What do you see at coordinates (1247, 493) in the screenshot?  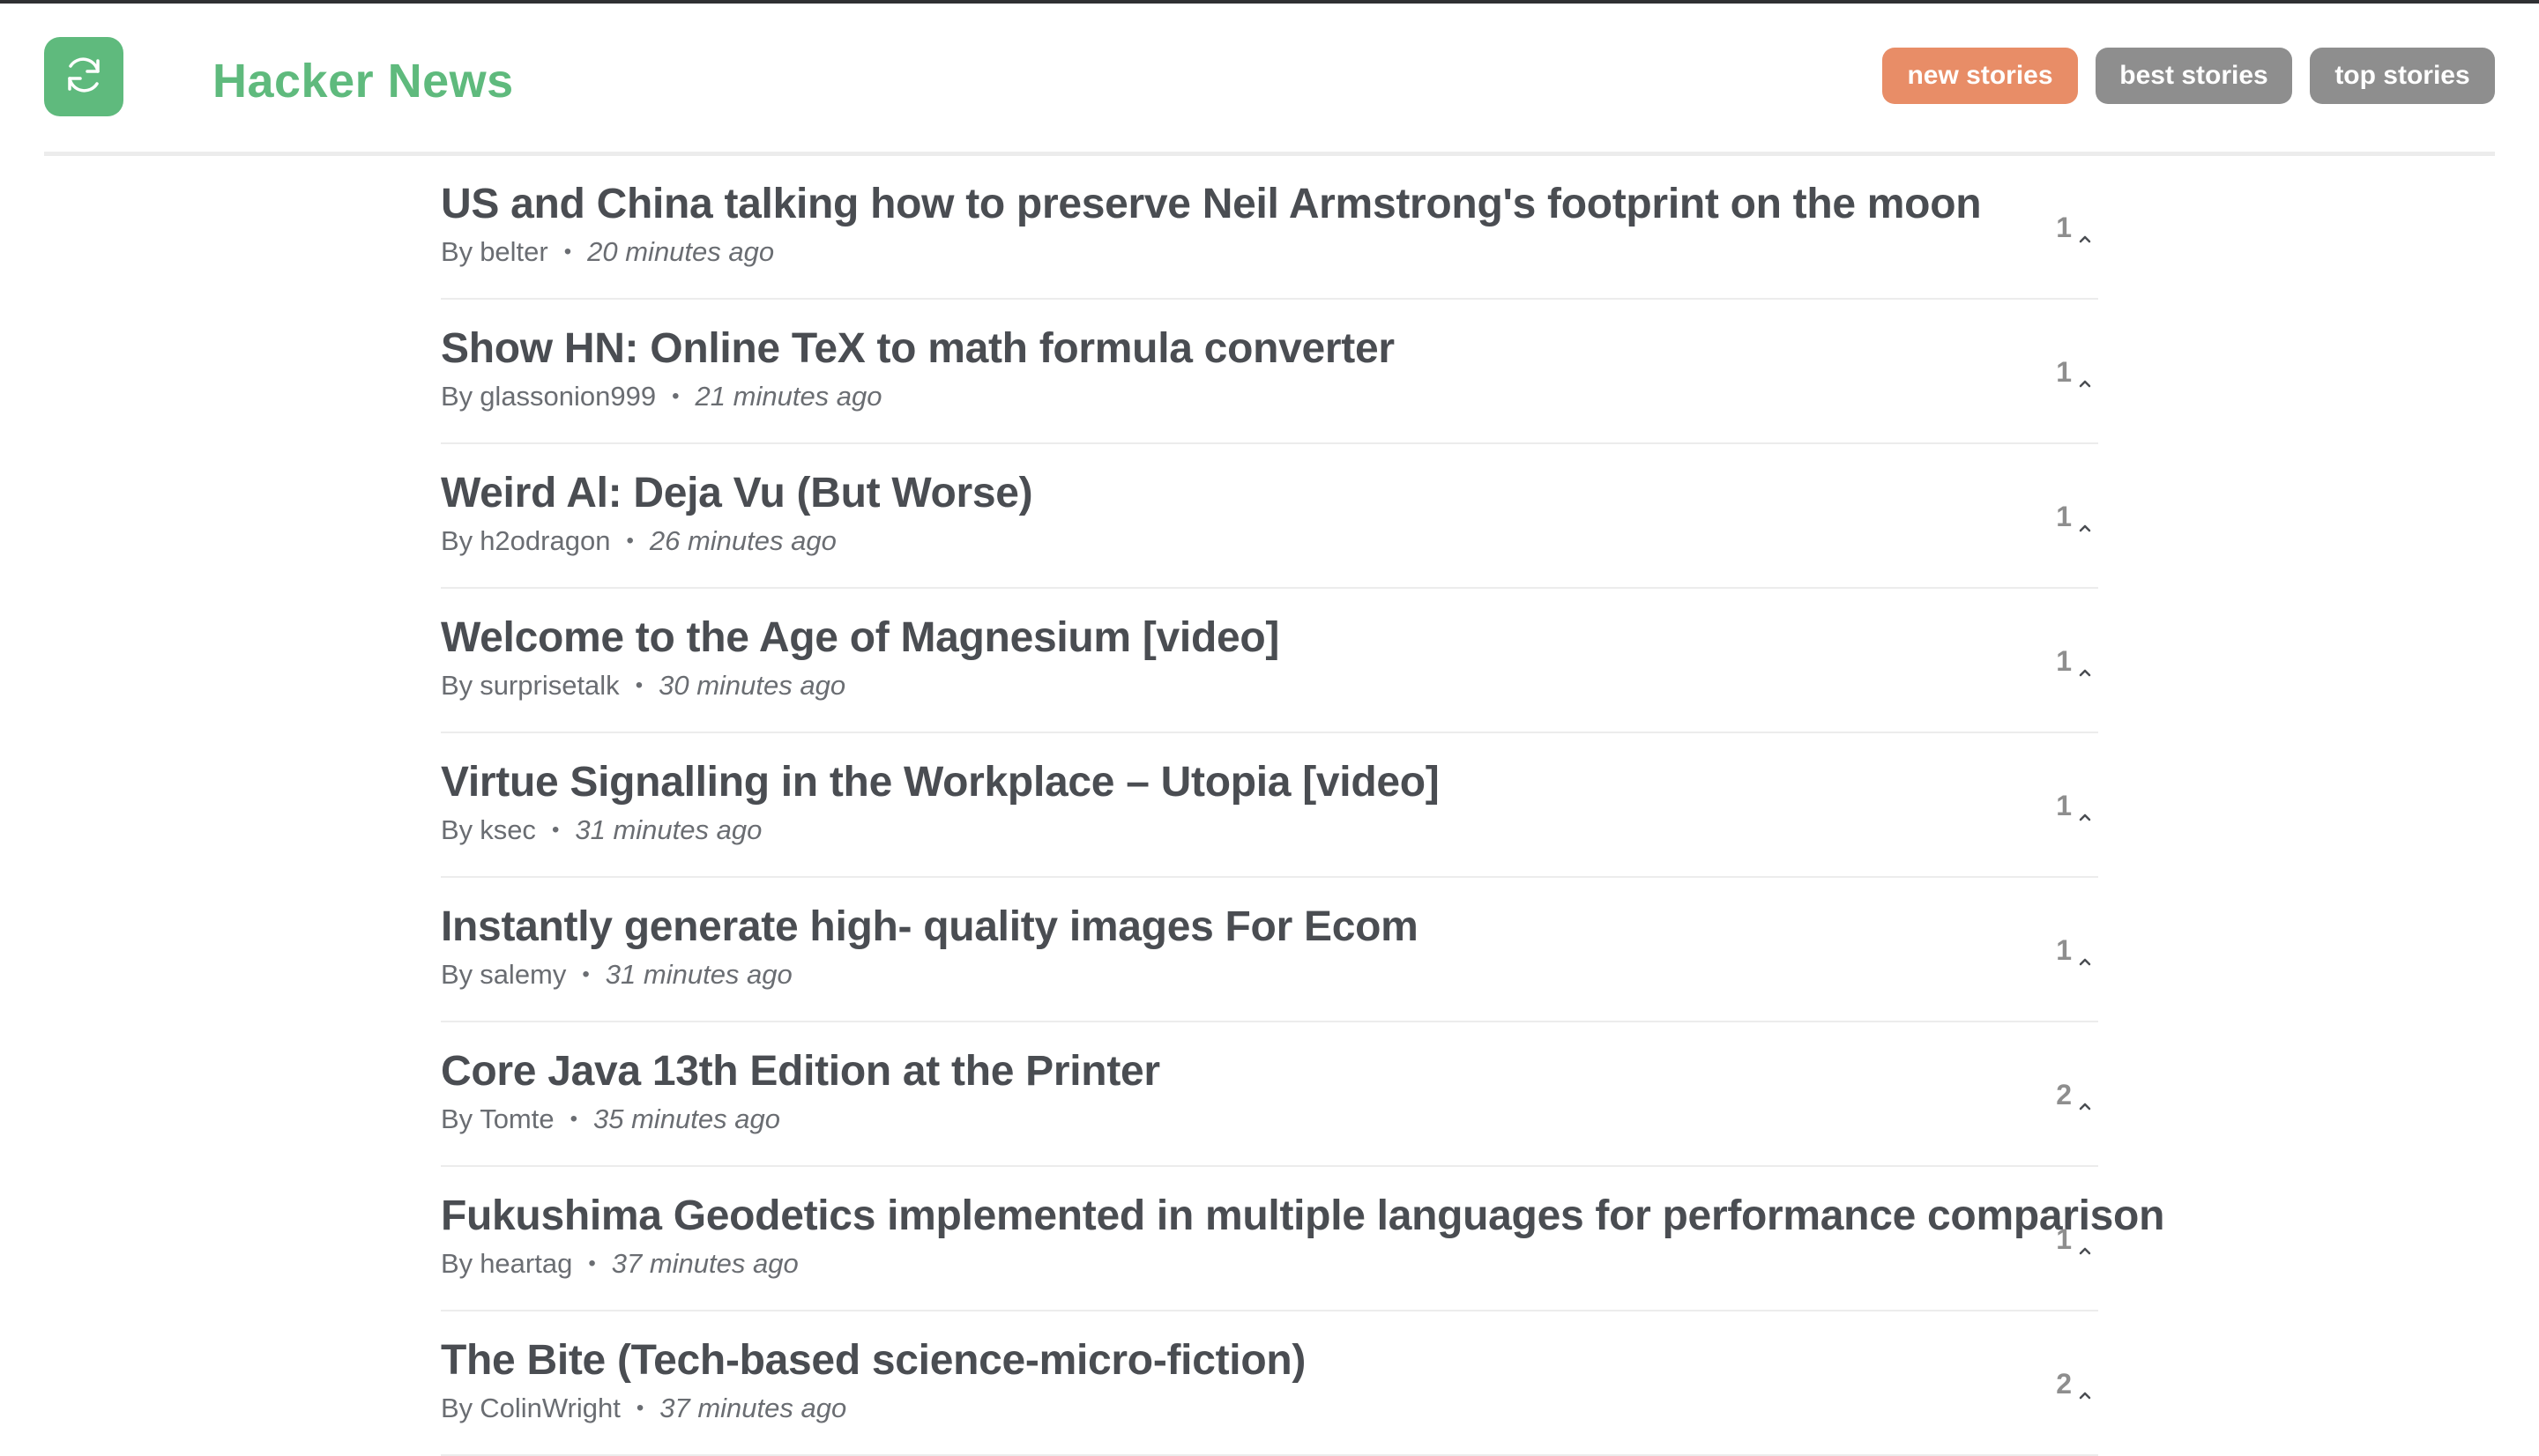 I see `story-title-link: Weird Al: Deja Vu (But Worse)` at bounding box center [1247, 493].